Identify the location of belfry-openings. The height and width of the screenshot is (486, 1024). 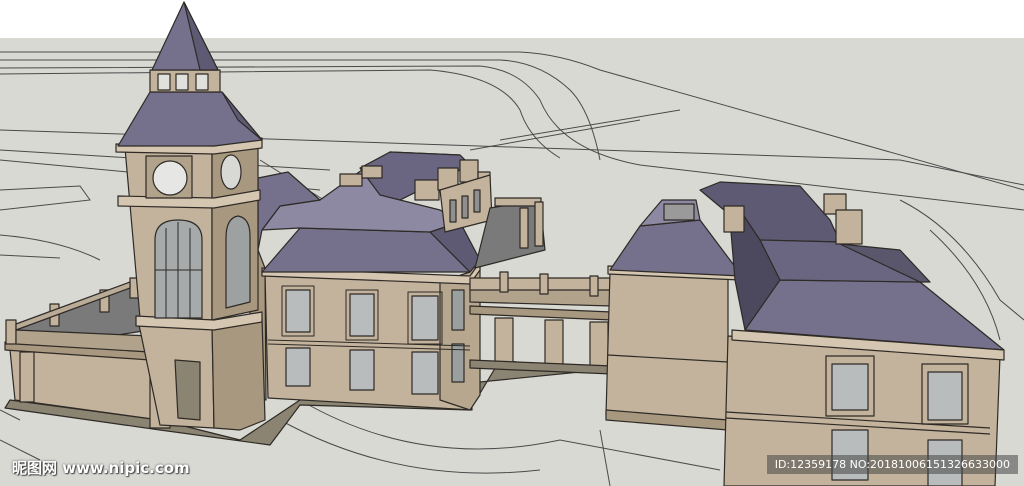
(183, 82).